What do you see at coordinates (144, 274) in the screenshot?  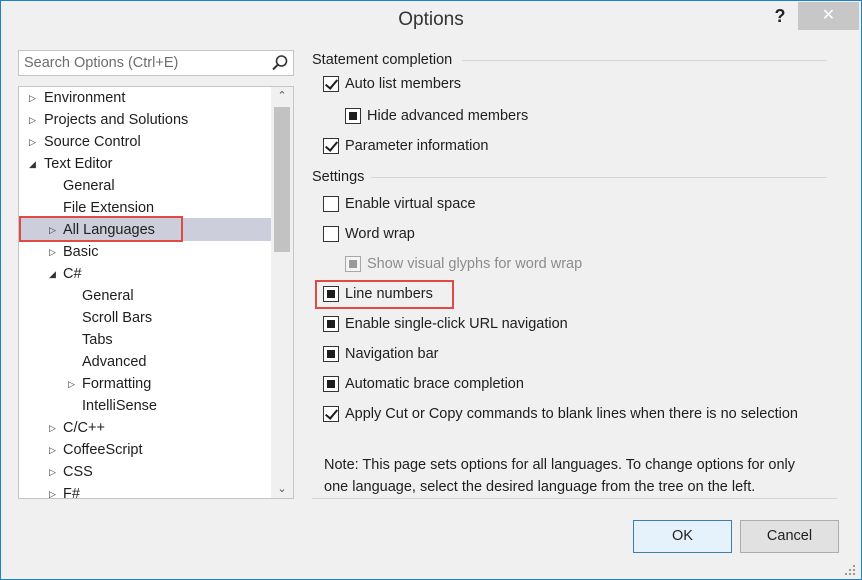 I see `tree-item: ◢ C#` at bounding box center [144, 274].